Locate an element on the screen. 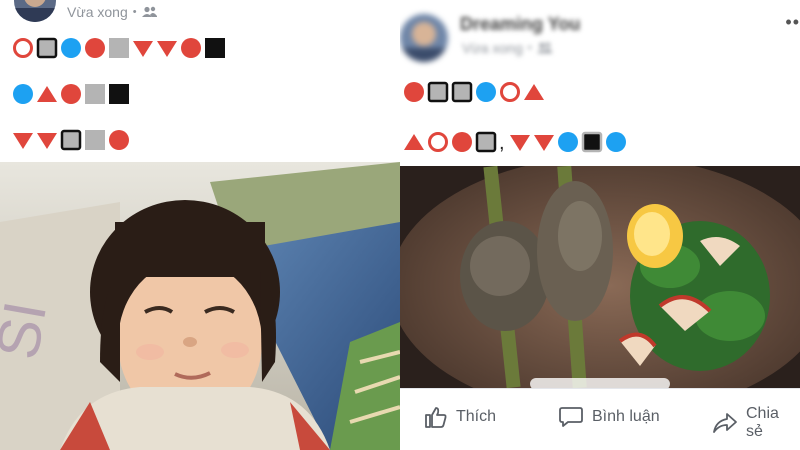 Image resolution: width=800 pixels, height=450 pixels. like-button: Thích is located at coordinates (460, 417).